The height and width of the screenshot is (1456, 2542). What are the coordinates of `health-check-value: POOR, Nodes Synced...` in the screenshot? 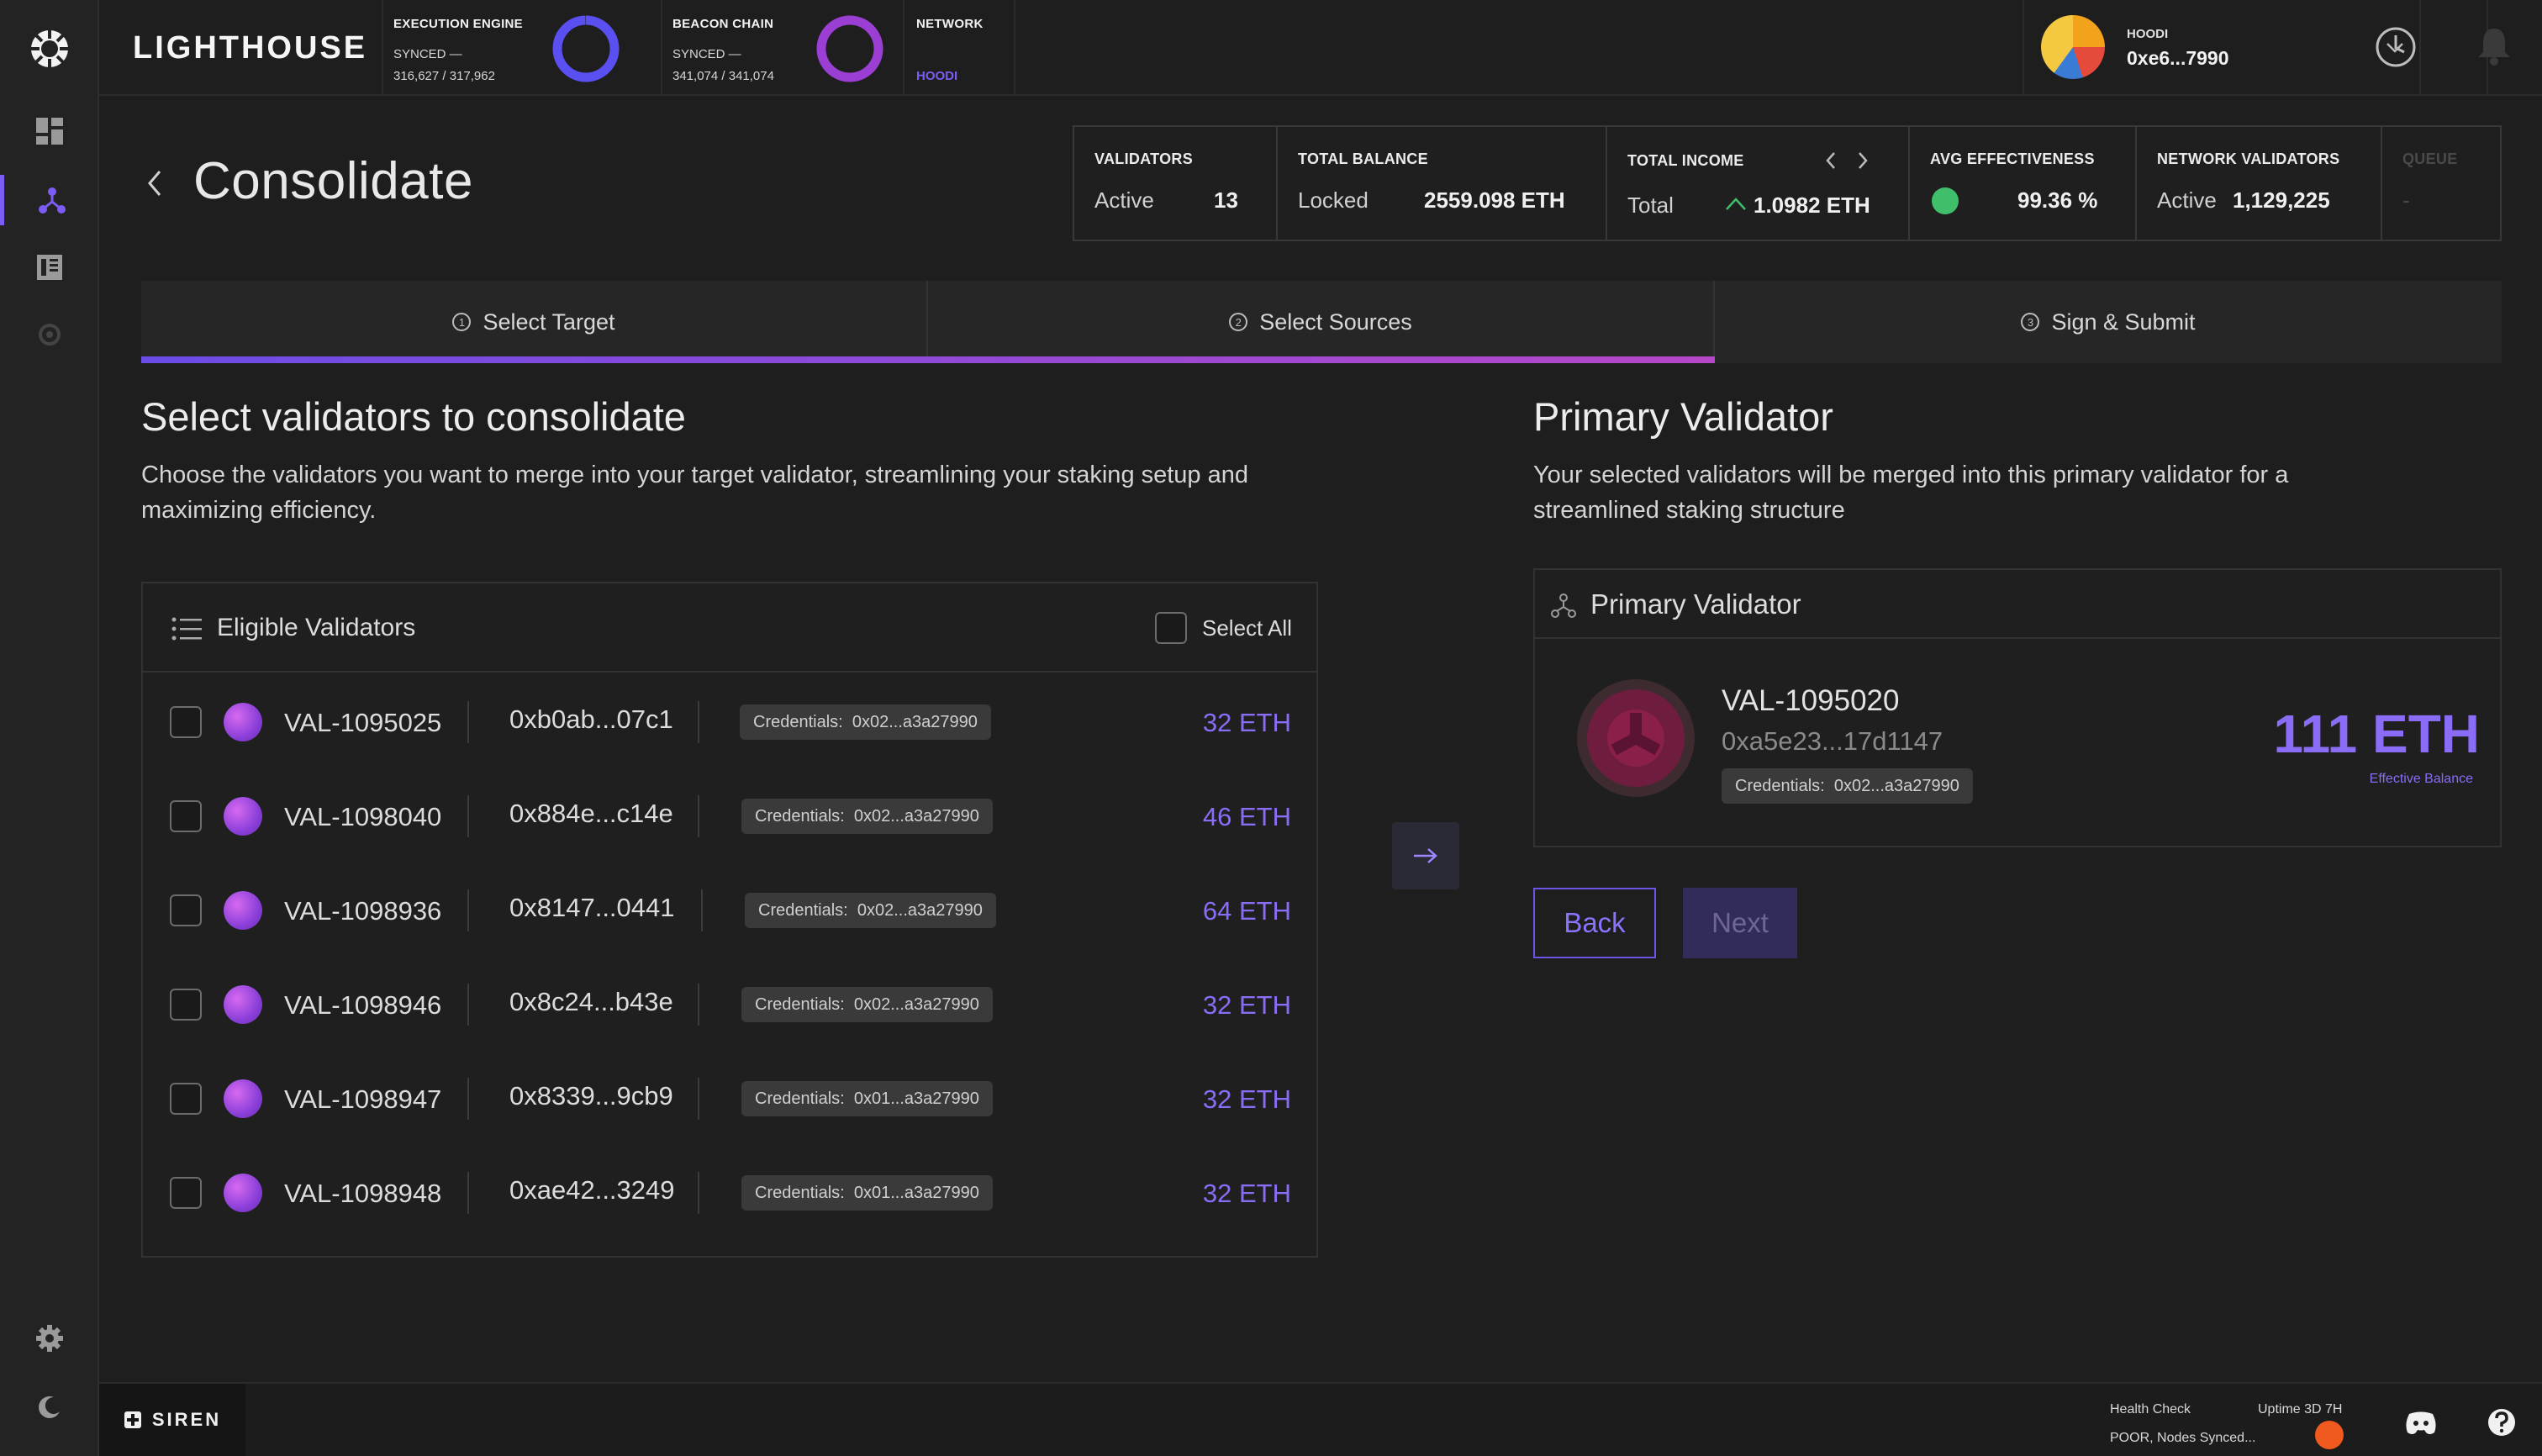 It's located at (2183, 1438).